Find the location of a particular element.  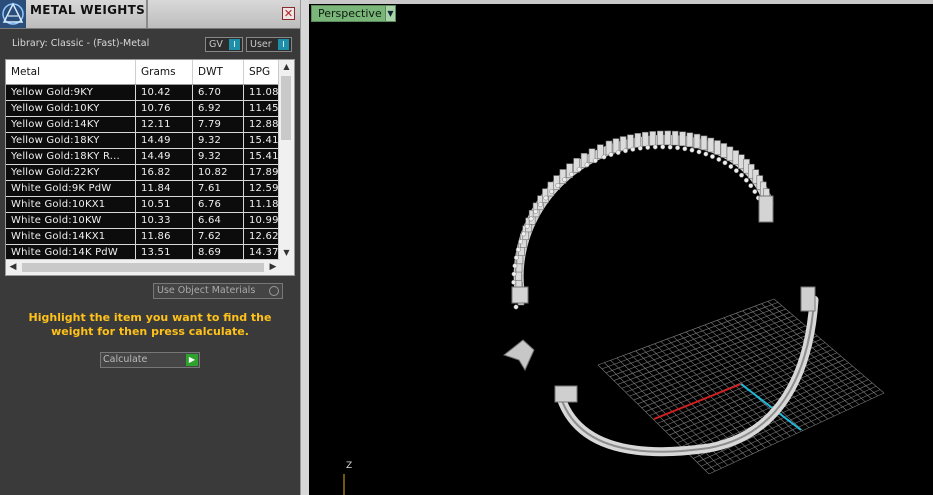

horizontal-scroll-thumb is located at coordinates (143, 267).